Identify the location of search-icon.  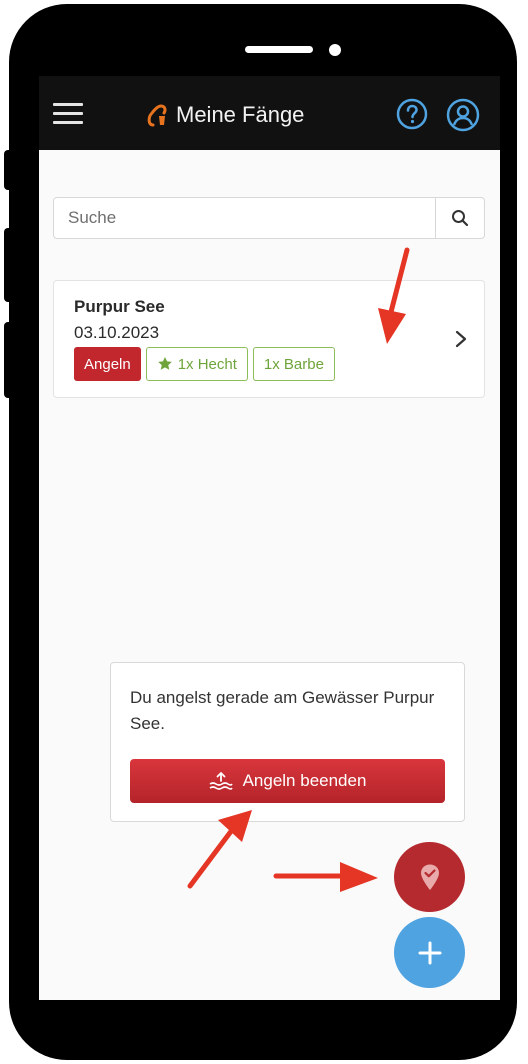
(460, 218).